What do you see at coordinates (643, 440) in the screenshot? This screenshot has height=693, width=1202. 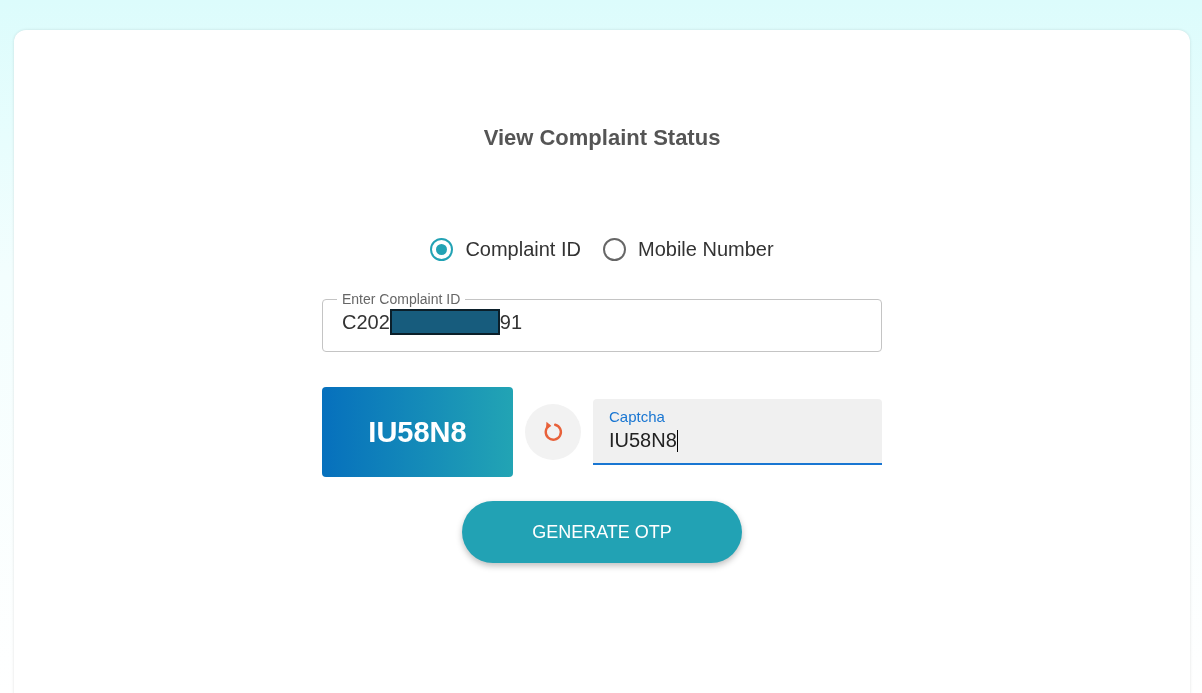 I see `field-value: IU58N8` at bounding box center [643, 440].